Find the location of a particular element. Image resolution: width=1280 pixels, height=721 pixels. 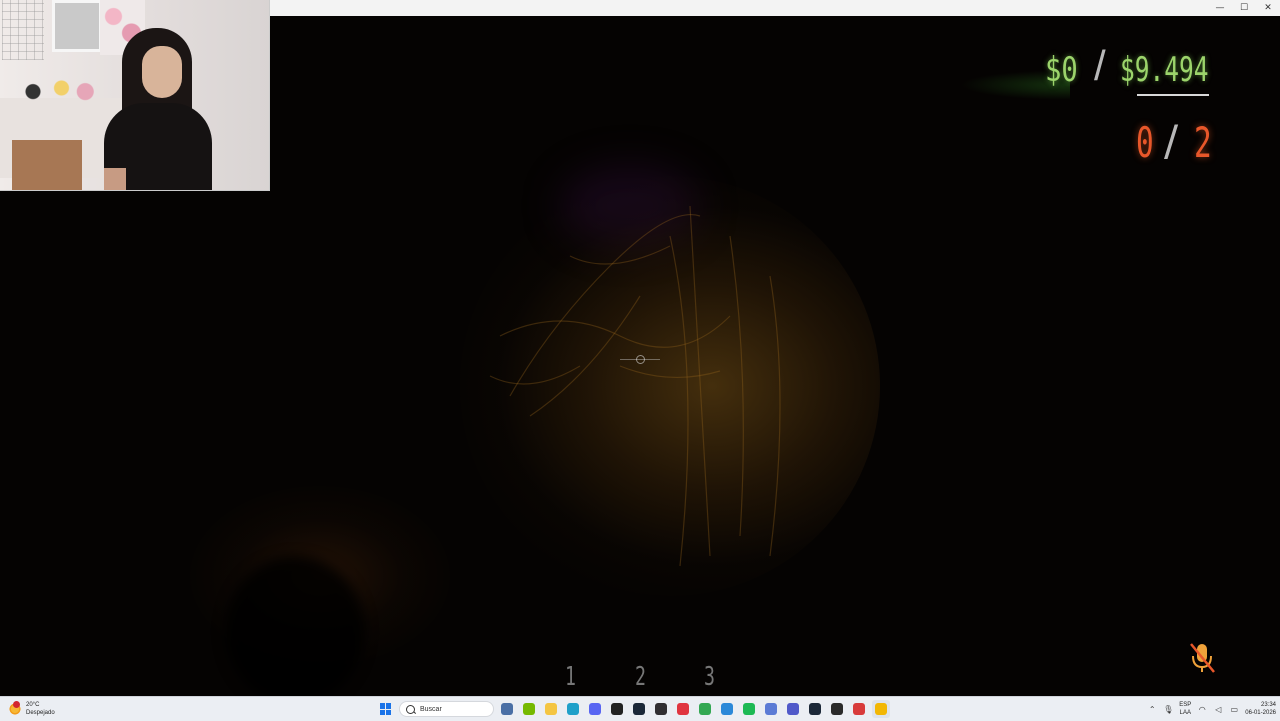

money-current: $0 is located at coordinates (1061, 70).